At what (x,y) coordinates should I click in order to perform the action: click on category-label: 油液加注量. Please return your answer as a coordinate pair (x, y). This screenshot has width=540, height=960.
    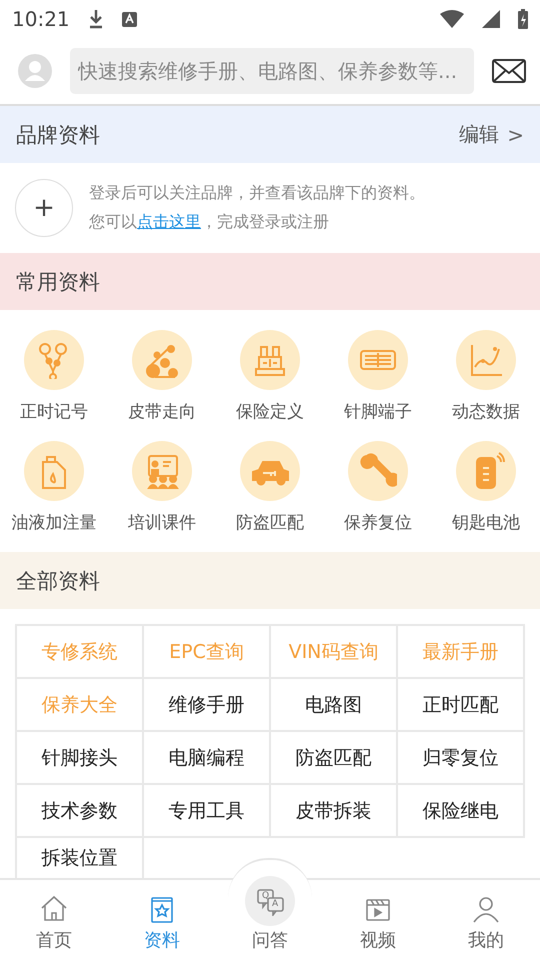
    Looking at the image, I should click on (54, 522).